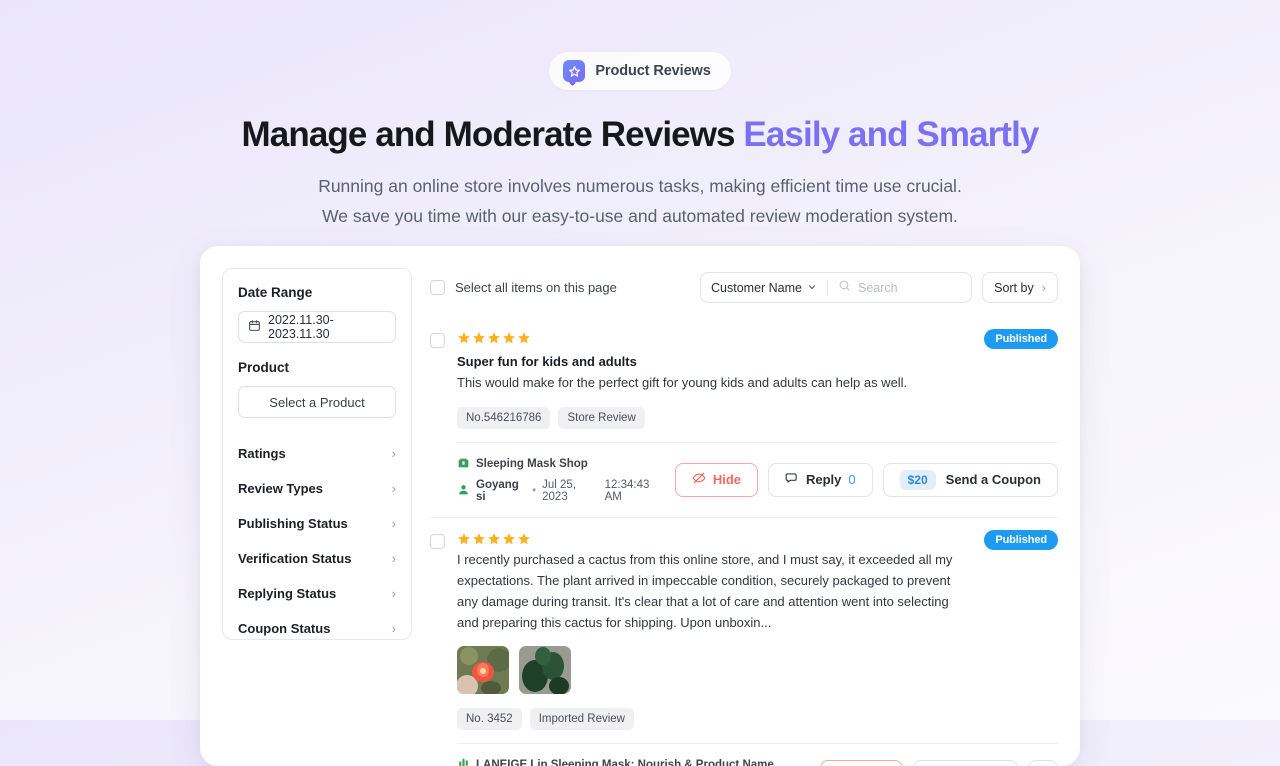 Image resolution: width=1280 pixels, height=766 pixels. I want to click on chevron-down-icon, so click(812, 288).